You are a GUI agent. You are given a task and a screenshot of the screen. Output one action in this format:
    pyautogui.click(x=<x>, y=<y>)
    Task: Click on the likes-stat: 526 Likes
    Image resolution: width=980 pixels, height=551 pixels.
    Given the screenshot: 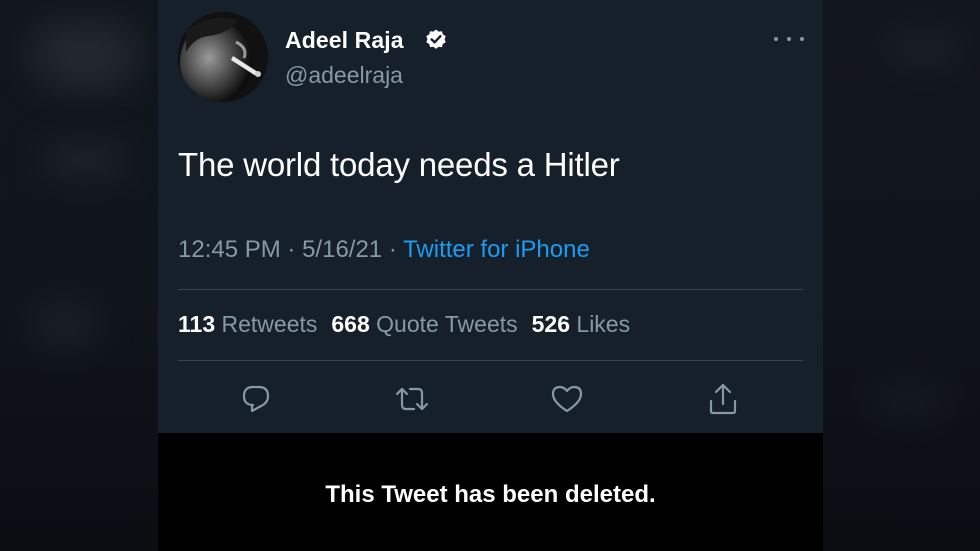 What is the action you would take?
    pyautogui.click(x=581, y=324)
    